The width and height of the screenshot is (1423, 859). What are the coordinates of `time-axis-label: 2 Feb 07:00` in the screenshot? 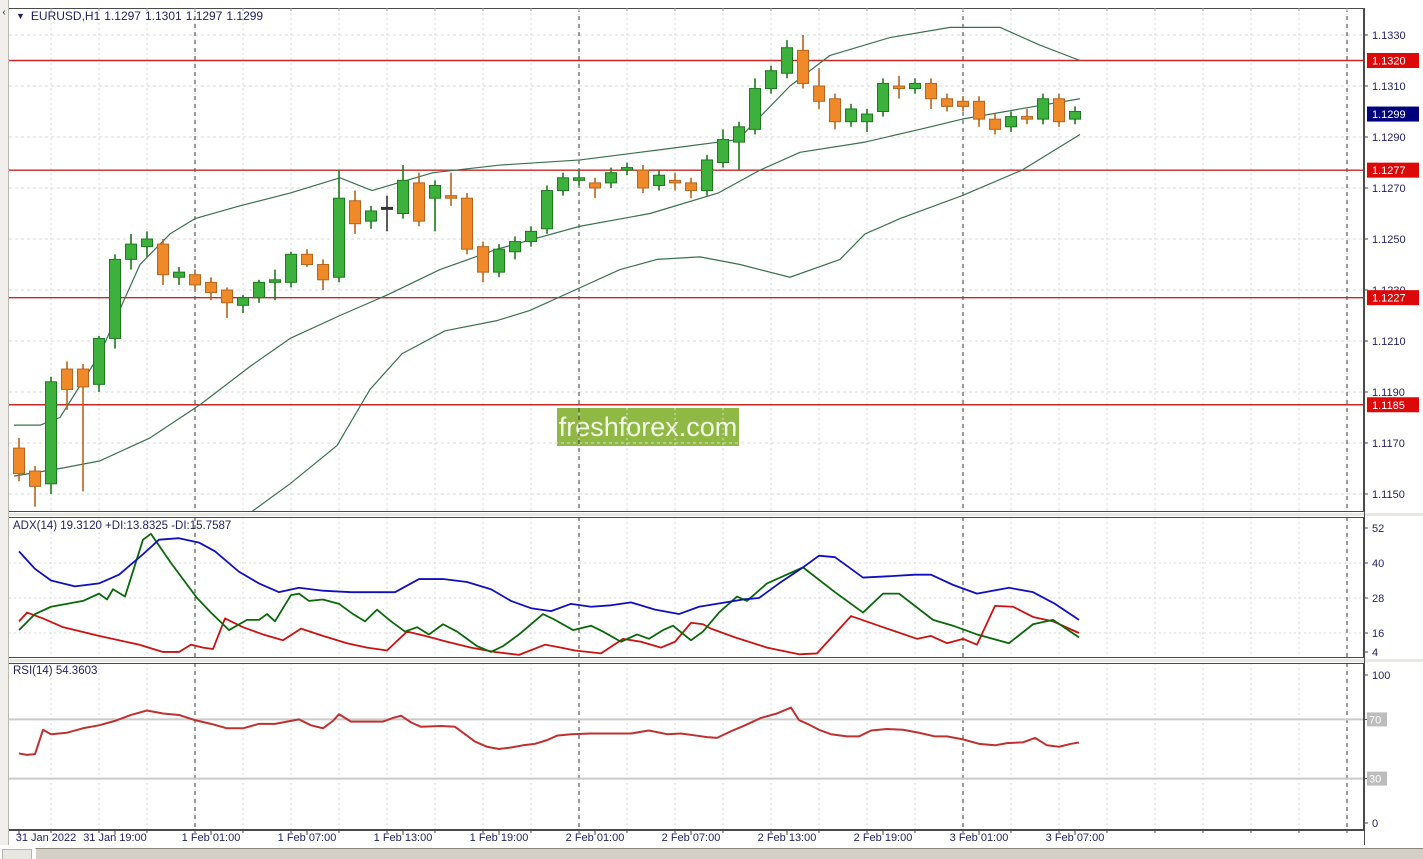 It's located at (691, 838).